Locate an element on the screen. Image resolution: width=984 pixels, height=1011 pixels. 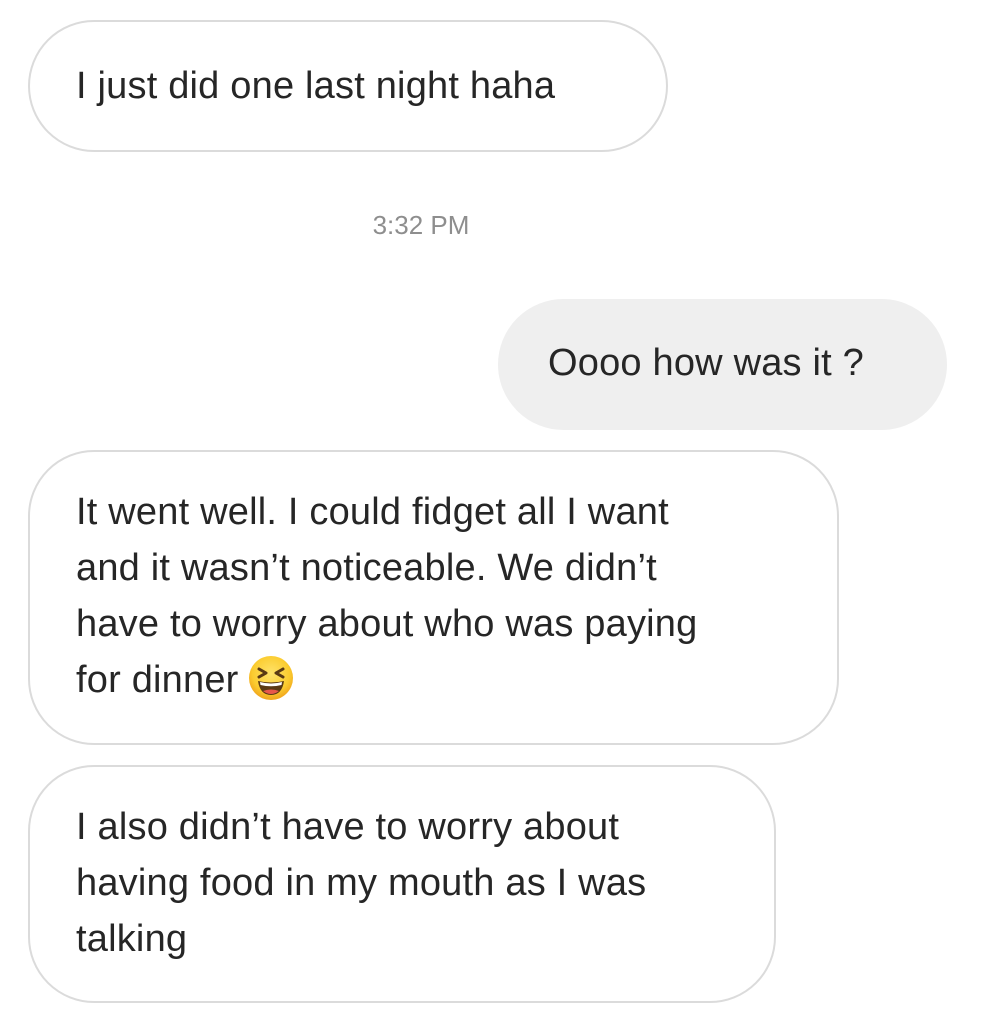
message-bubble-outgoing: Oooo how was it ? is located at coordinates (722, 364).